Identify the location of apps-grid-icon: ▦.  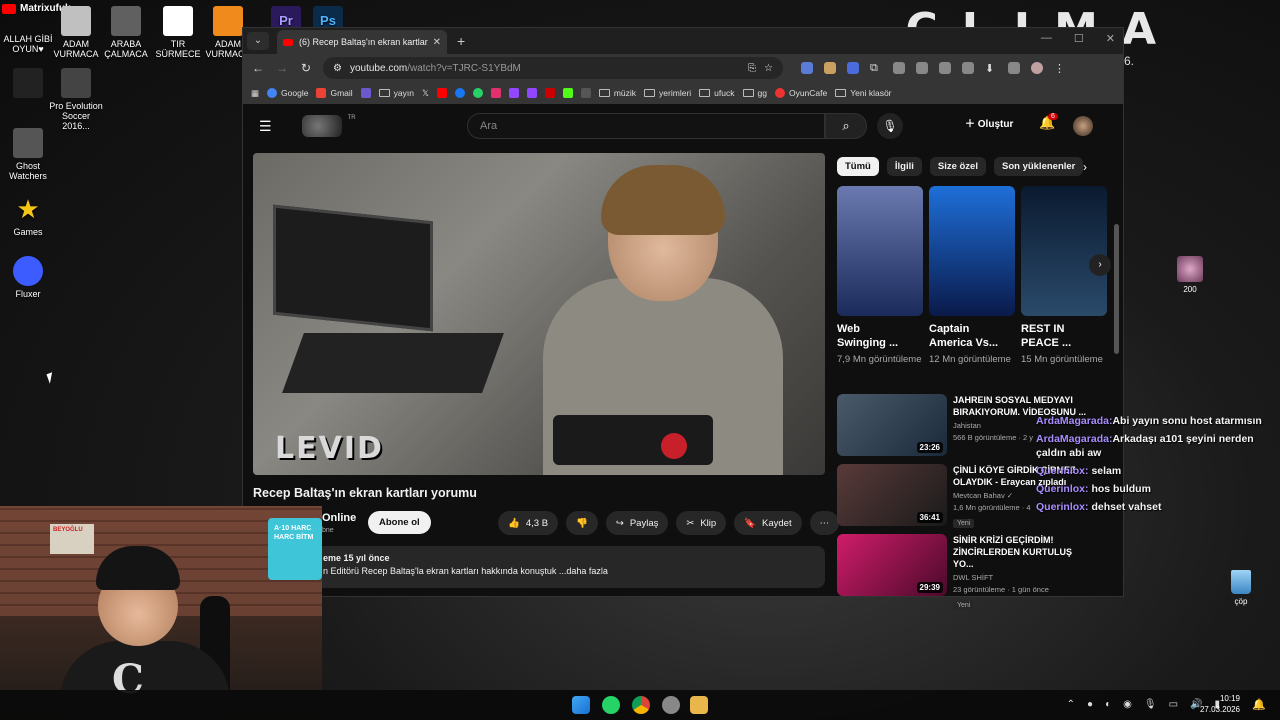
(255, 93).